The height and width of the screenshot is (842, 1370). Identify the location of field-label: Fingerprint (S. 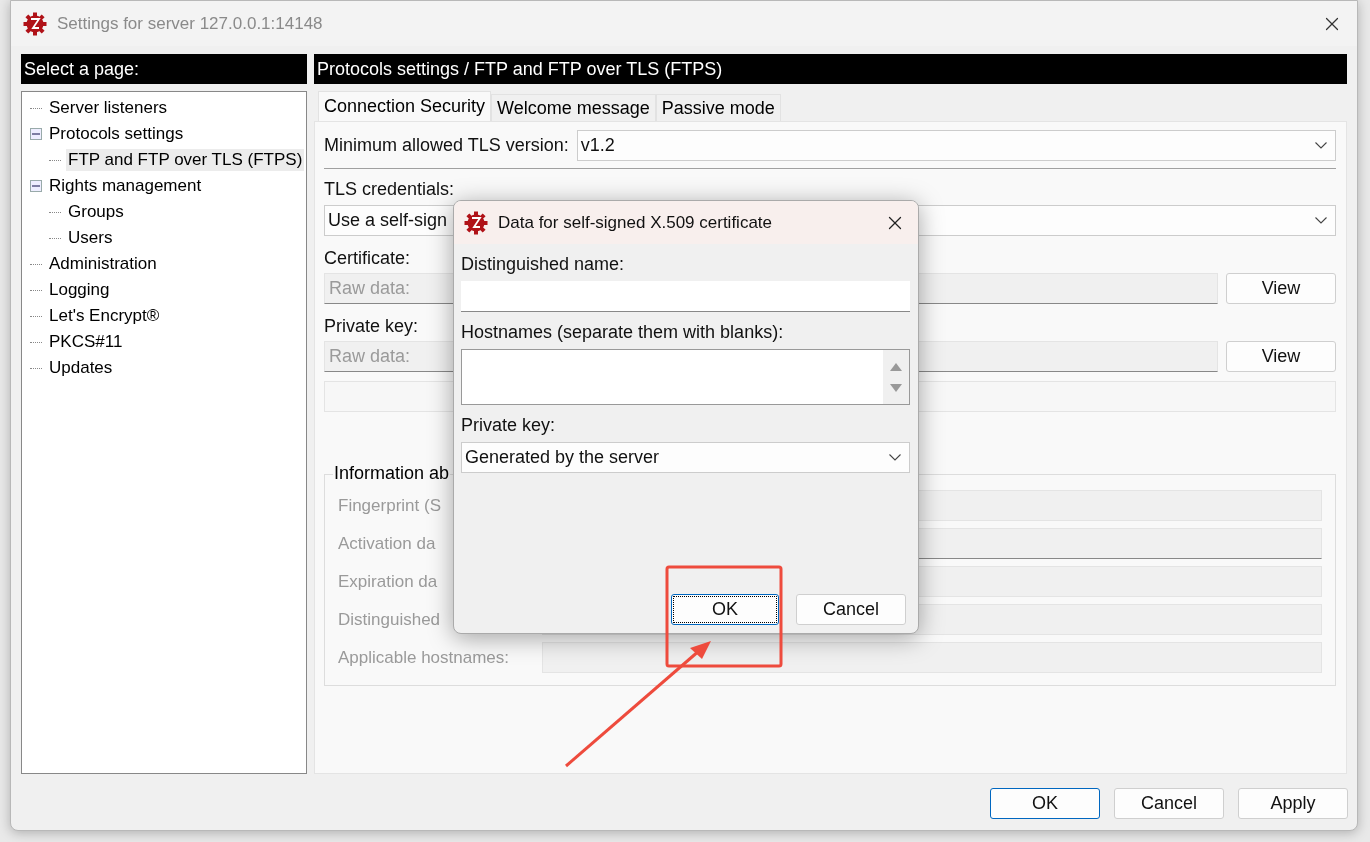
(390, 505).